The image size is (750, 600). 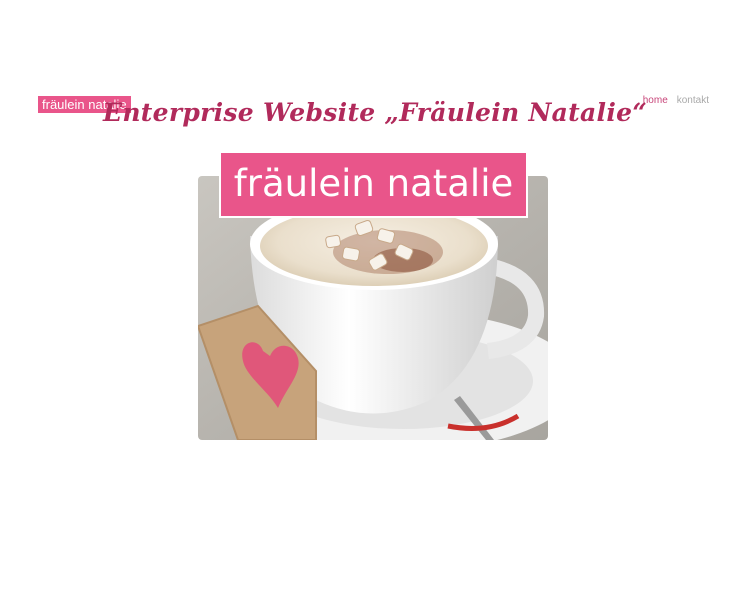 I want to click on hero-brand-badge: fräulein natalie, so click(x=373, y=184).